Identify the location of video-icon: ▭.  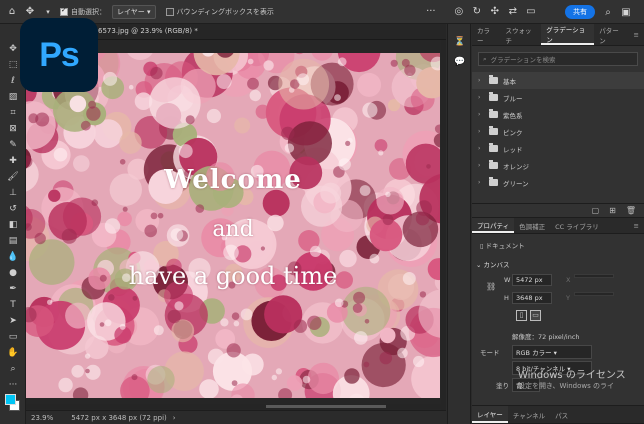
(531, 12).